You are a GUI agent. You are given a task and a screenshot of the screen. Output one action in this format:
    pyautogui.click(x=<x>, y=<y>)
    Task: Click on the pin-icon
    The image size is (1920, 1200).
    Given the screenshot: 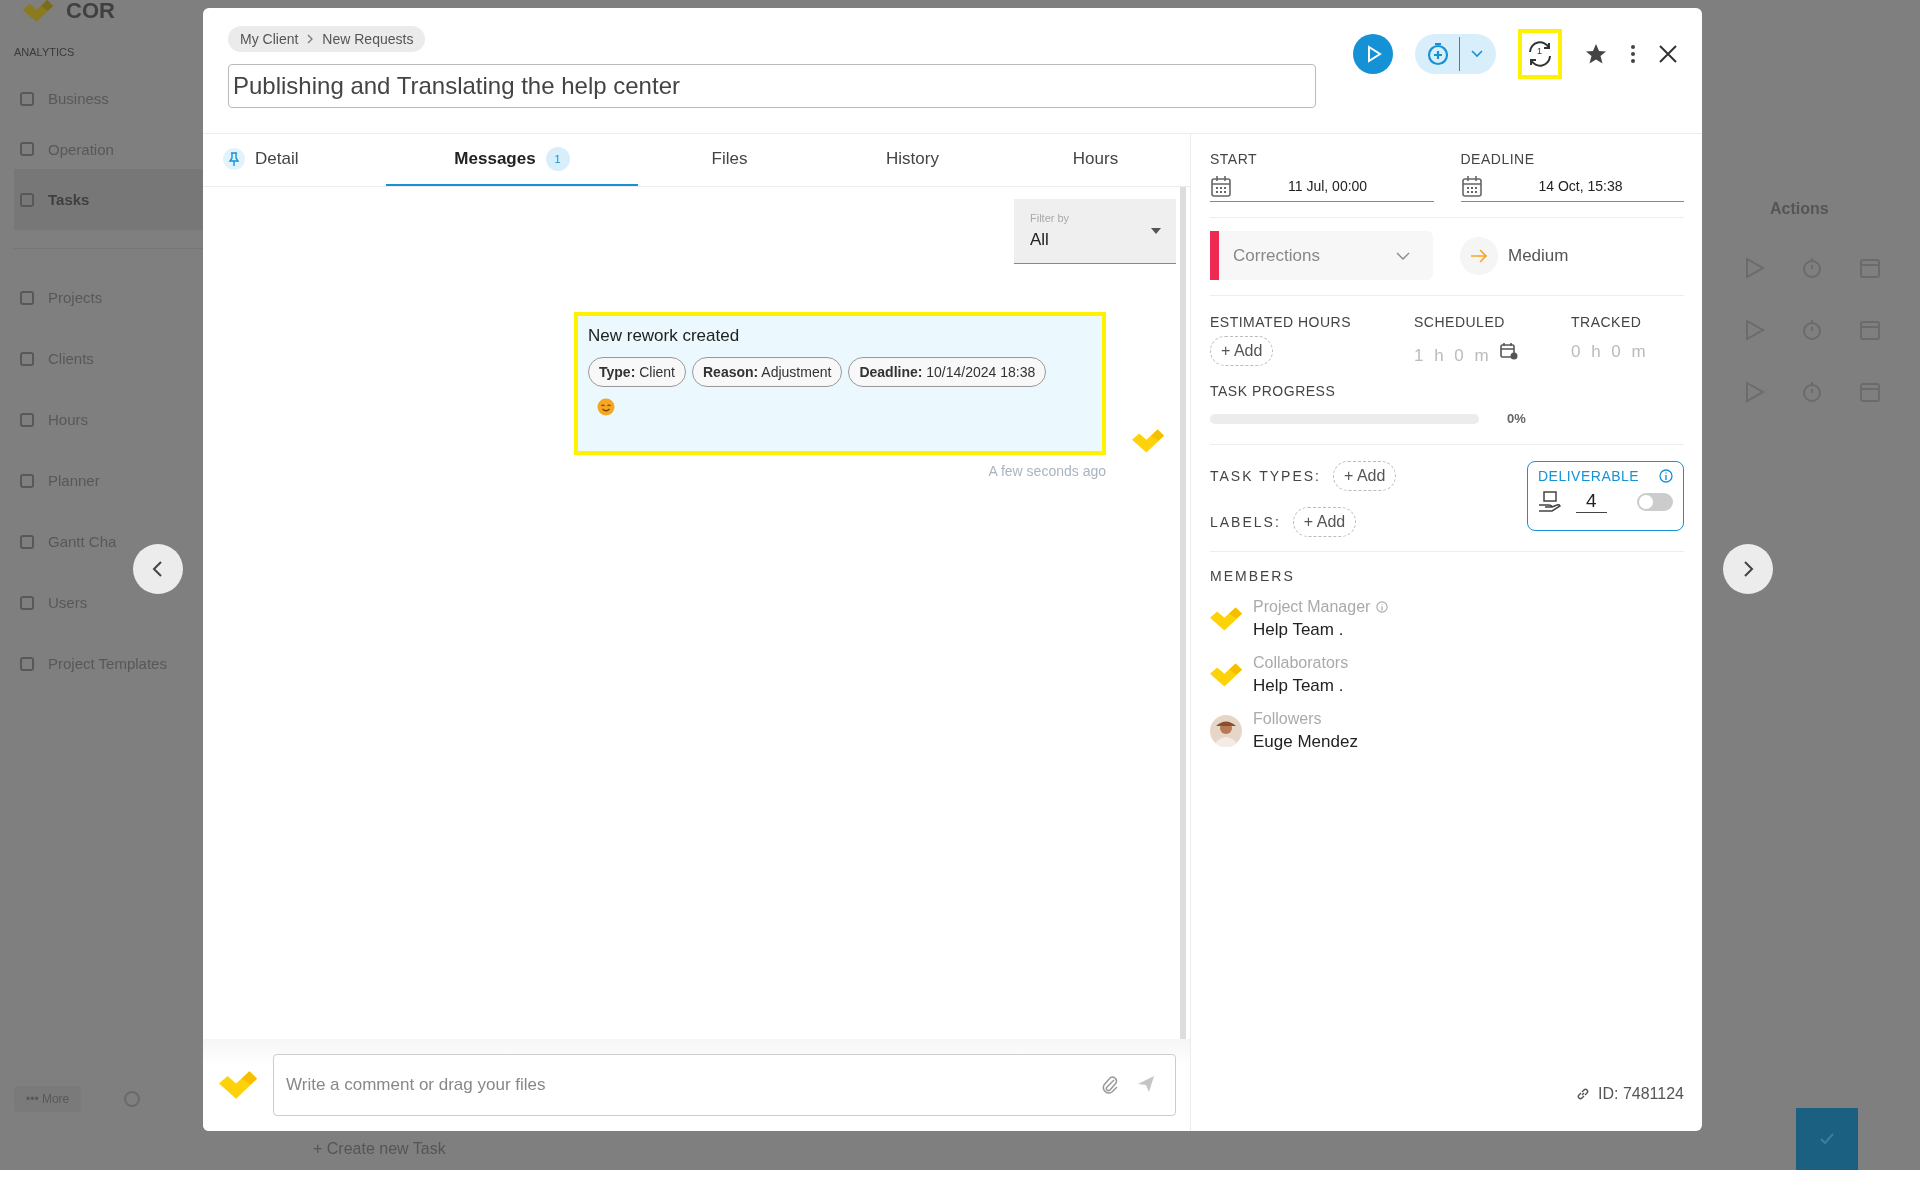 What is the action you would take?
    pyautogui.click(x=234, y=159)
    